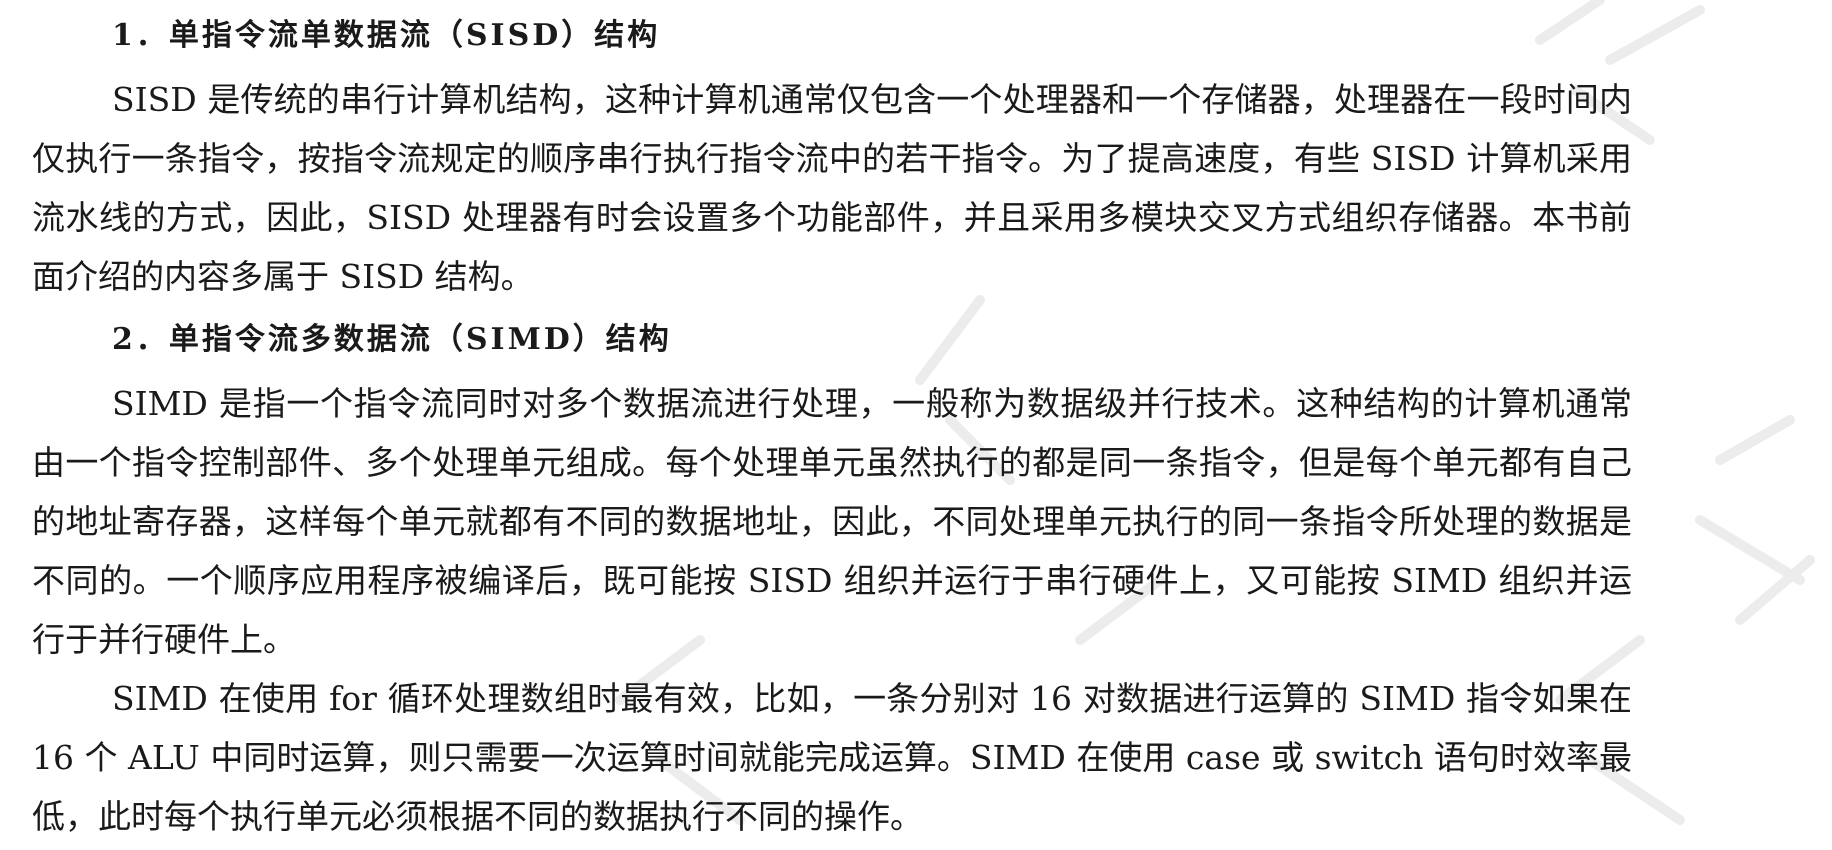 This screenshot has height=850, width=1832. I want to click on section-heading: 1．单指令流单数据流（SISD）结构, so click(386, 35).